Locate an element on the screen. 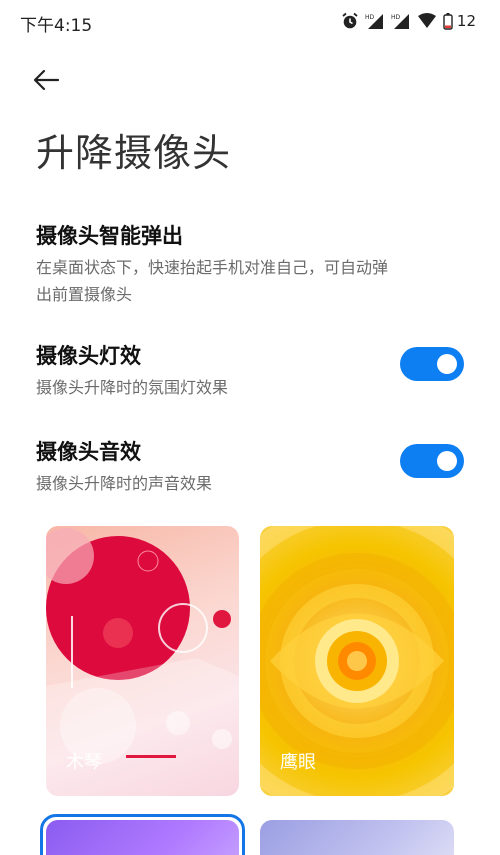  light-effect-toggle is located at coordinates (432, 364).